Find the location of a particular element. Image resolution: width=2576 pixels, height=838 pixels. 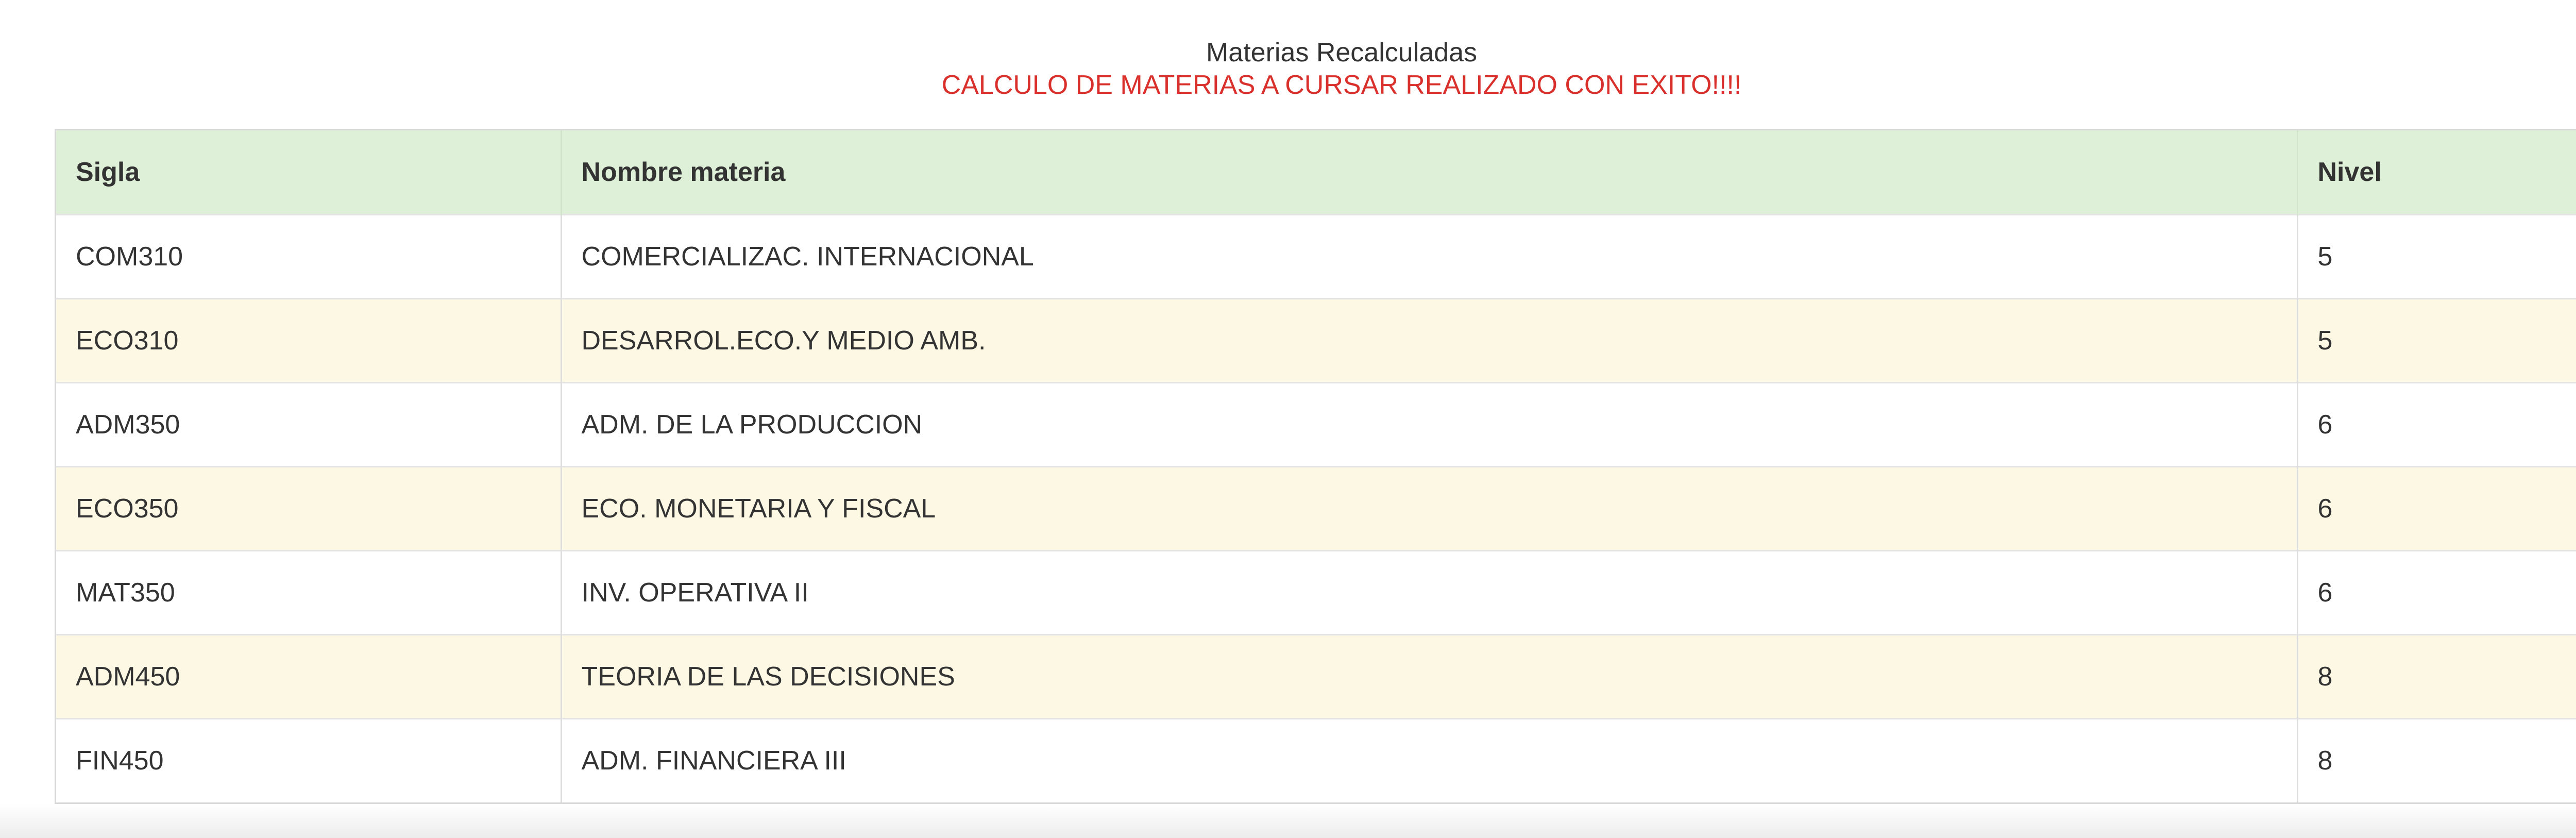

table-row: ECO310 DESARROL.ECO.Y MEDIO AMB. 5 is located at coordinates (1316, 340).